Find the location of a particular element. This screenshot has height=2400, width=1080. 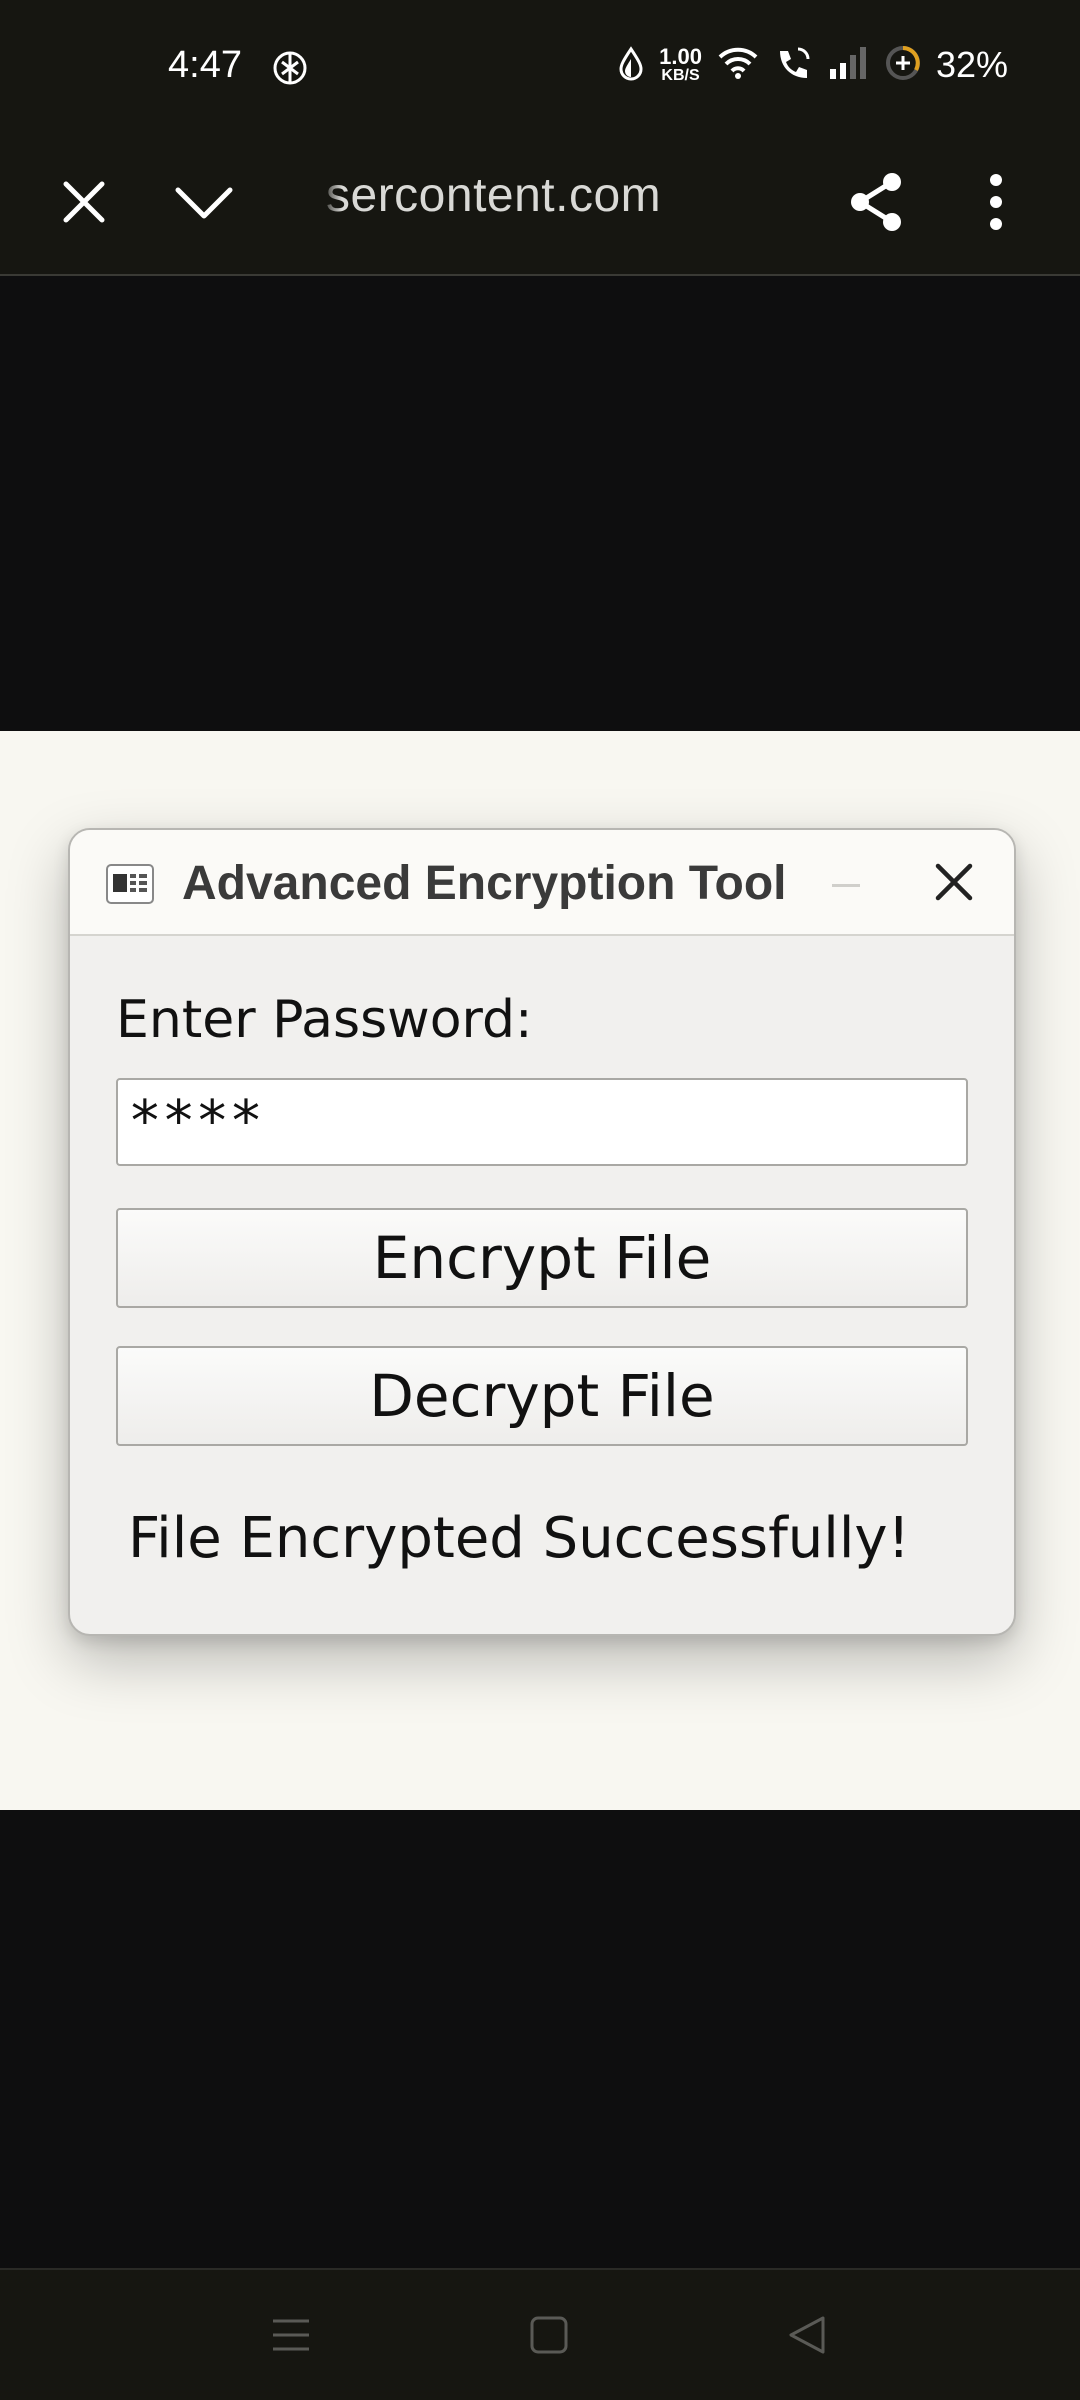

battery-saver-icon is located at coordinates (903, 65).